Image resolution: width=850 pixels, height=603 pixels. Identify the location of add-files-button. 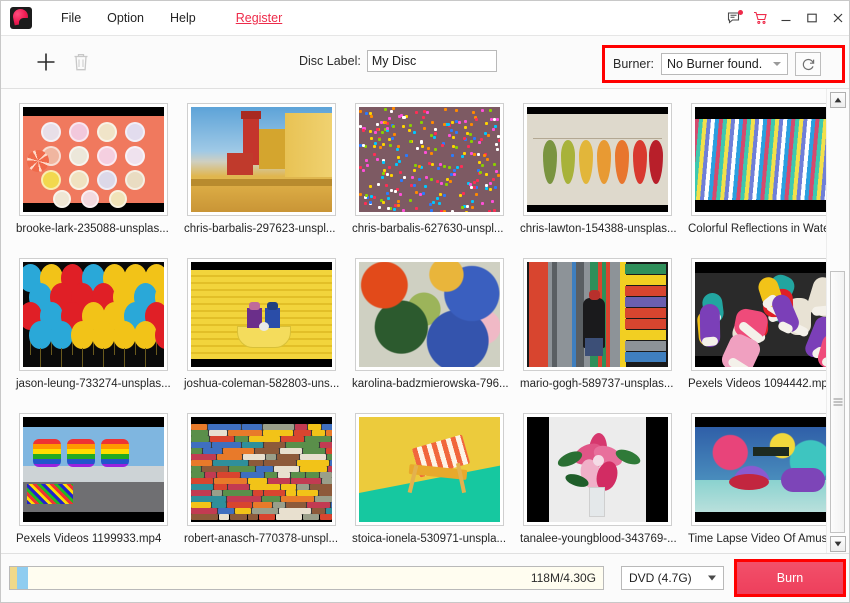
(46, 62).